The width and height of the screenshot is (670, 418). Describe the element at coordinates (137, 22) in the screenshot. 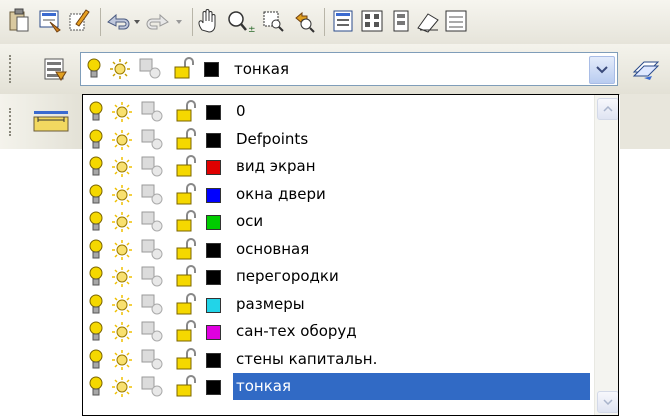

I see `undo-dropdown-icon` at that location.